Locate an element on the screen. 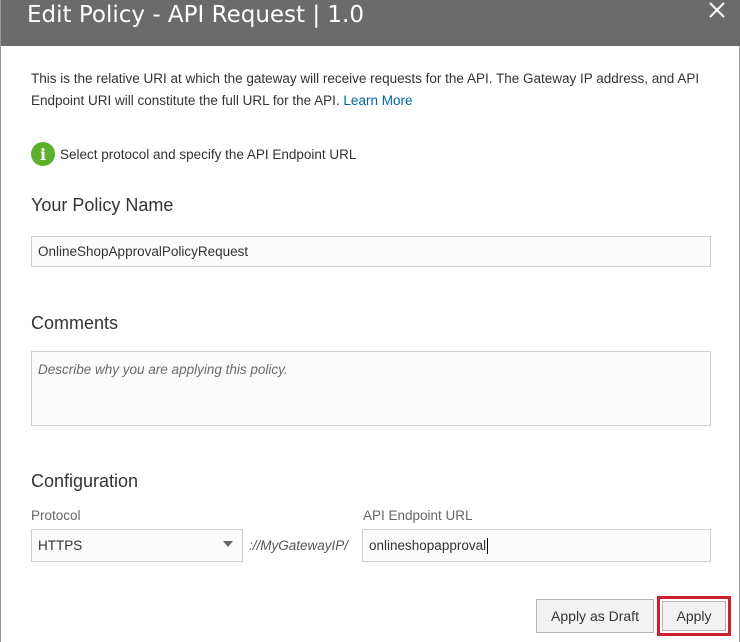 This screenshot has width=740, height=642. comments-textarea is located at coordinates (371, 388).